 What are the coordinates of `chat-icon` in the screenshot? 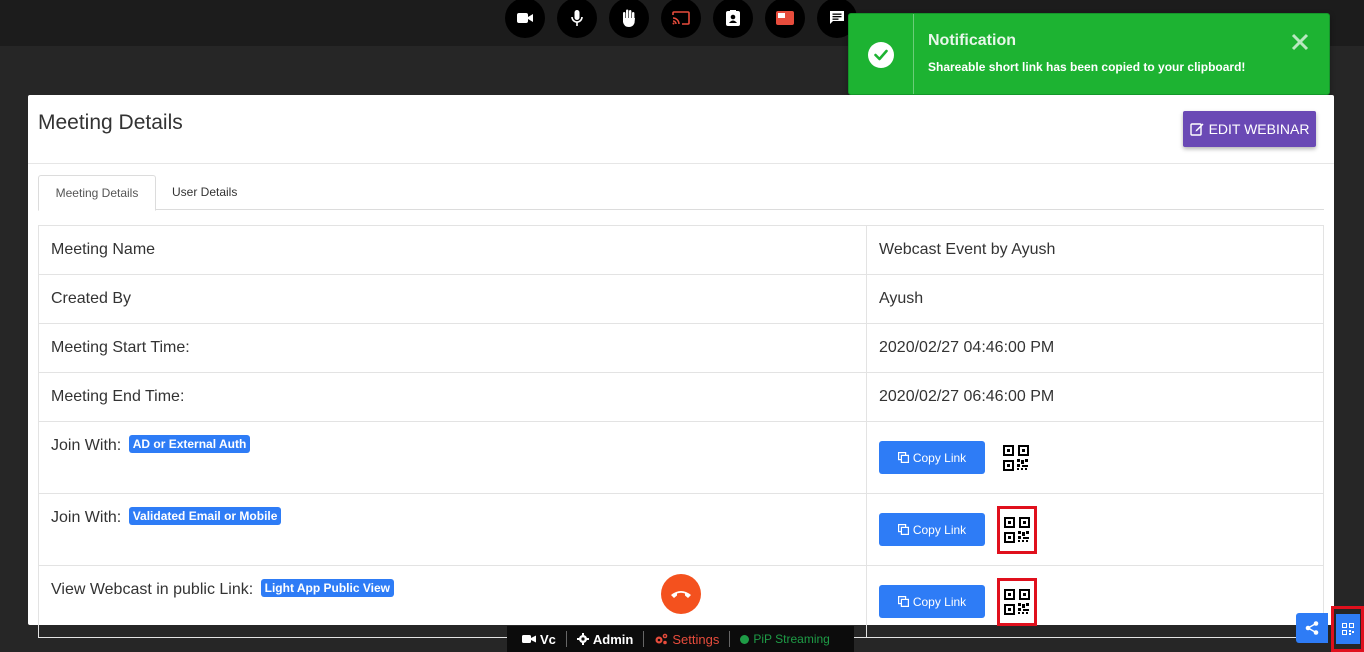 It's located at (837, 17).